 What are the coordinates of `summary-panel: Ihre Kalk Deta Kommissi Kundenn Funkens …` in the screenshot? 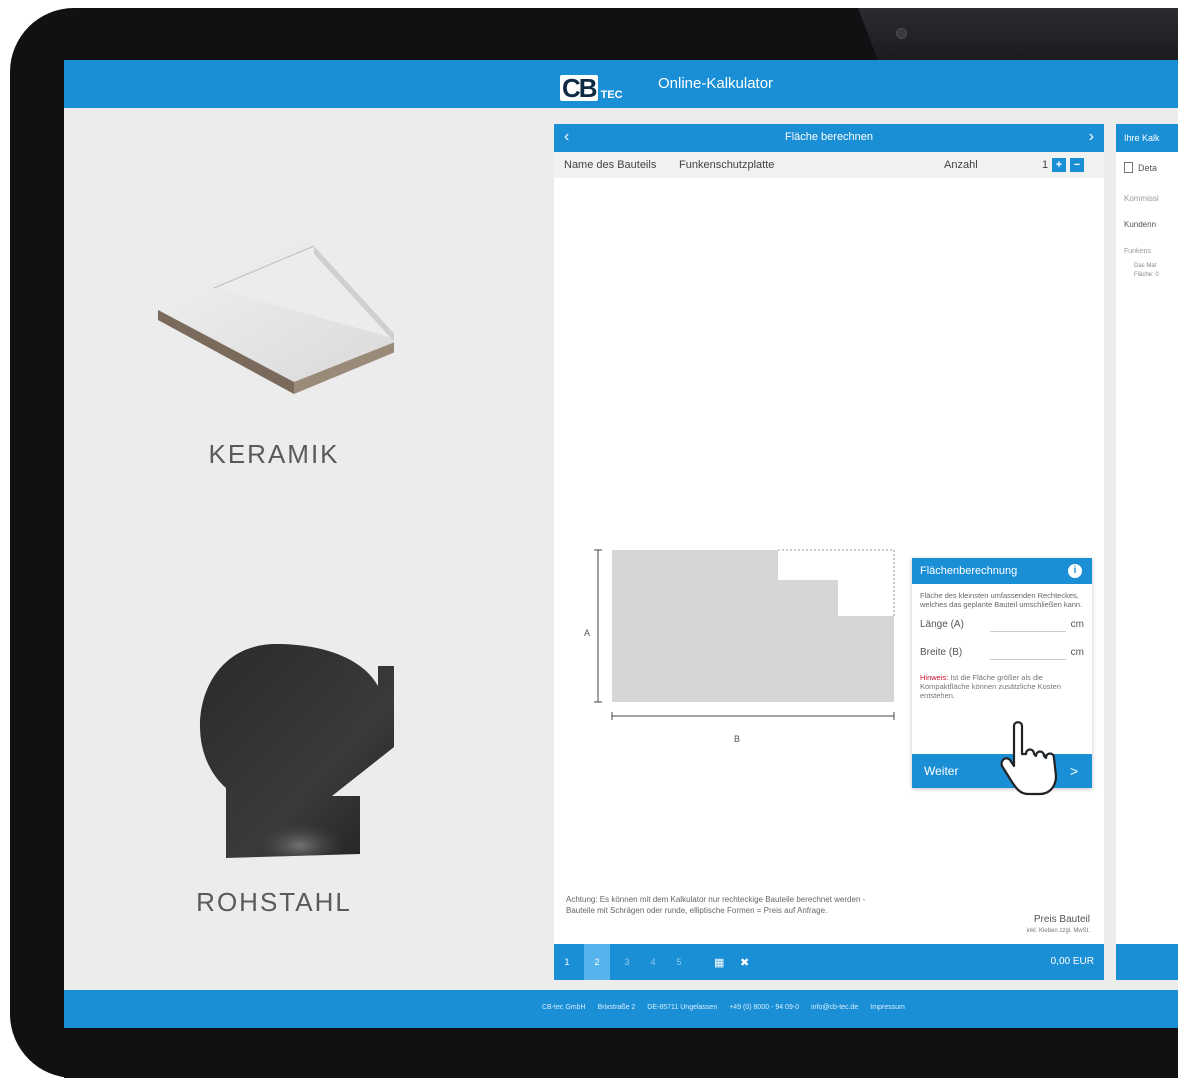 It's located at (1147, 552).